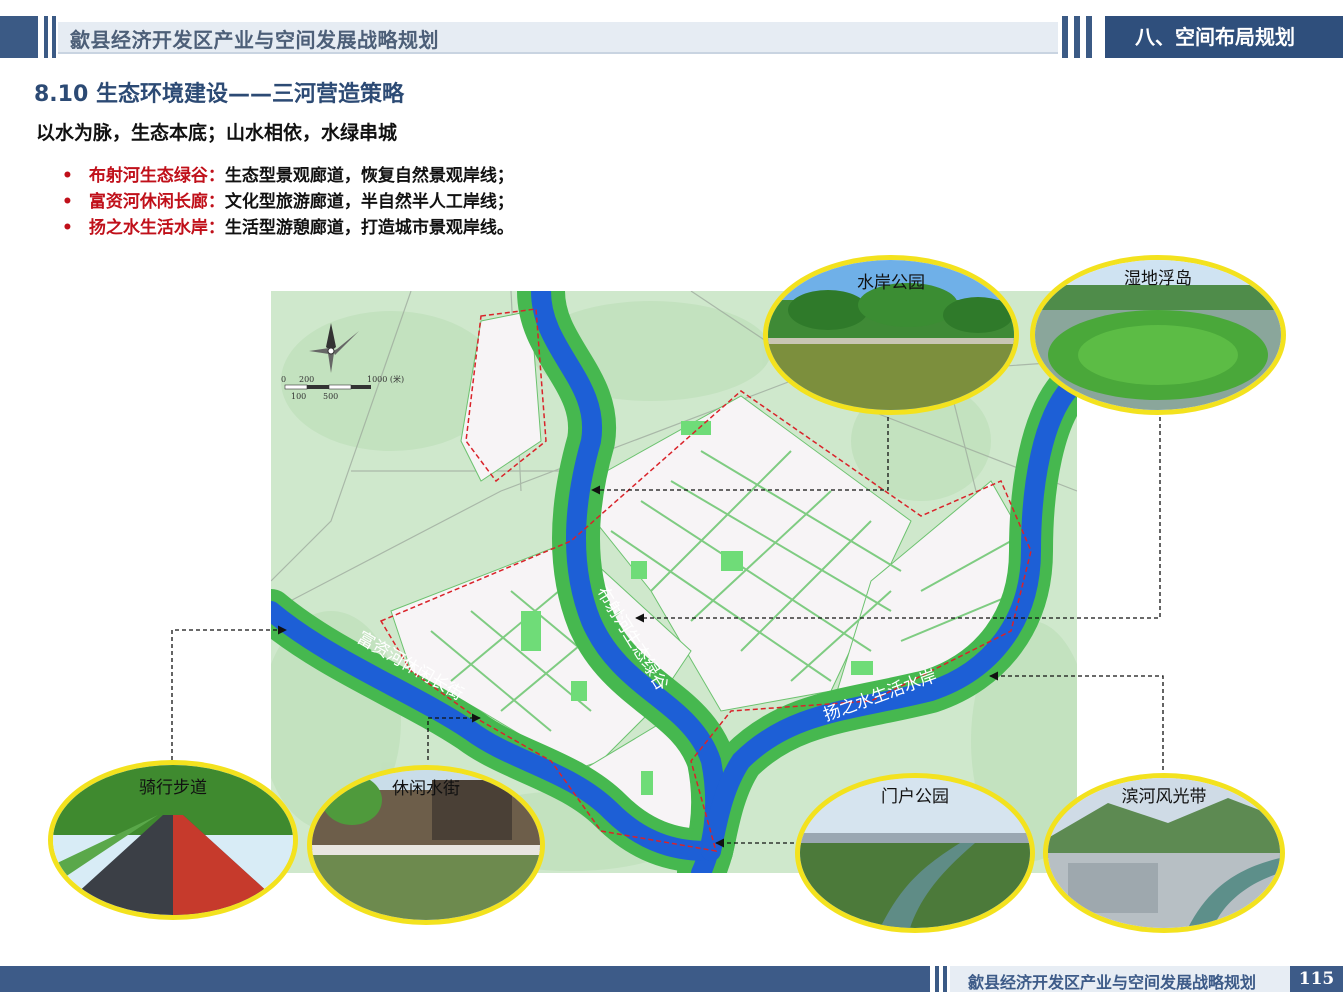 This screenshot has height=1007, width=1343. Describe the element at coordinates (426, 789) in the screenshot. I see `photo-label: 休闲水街` at that location.